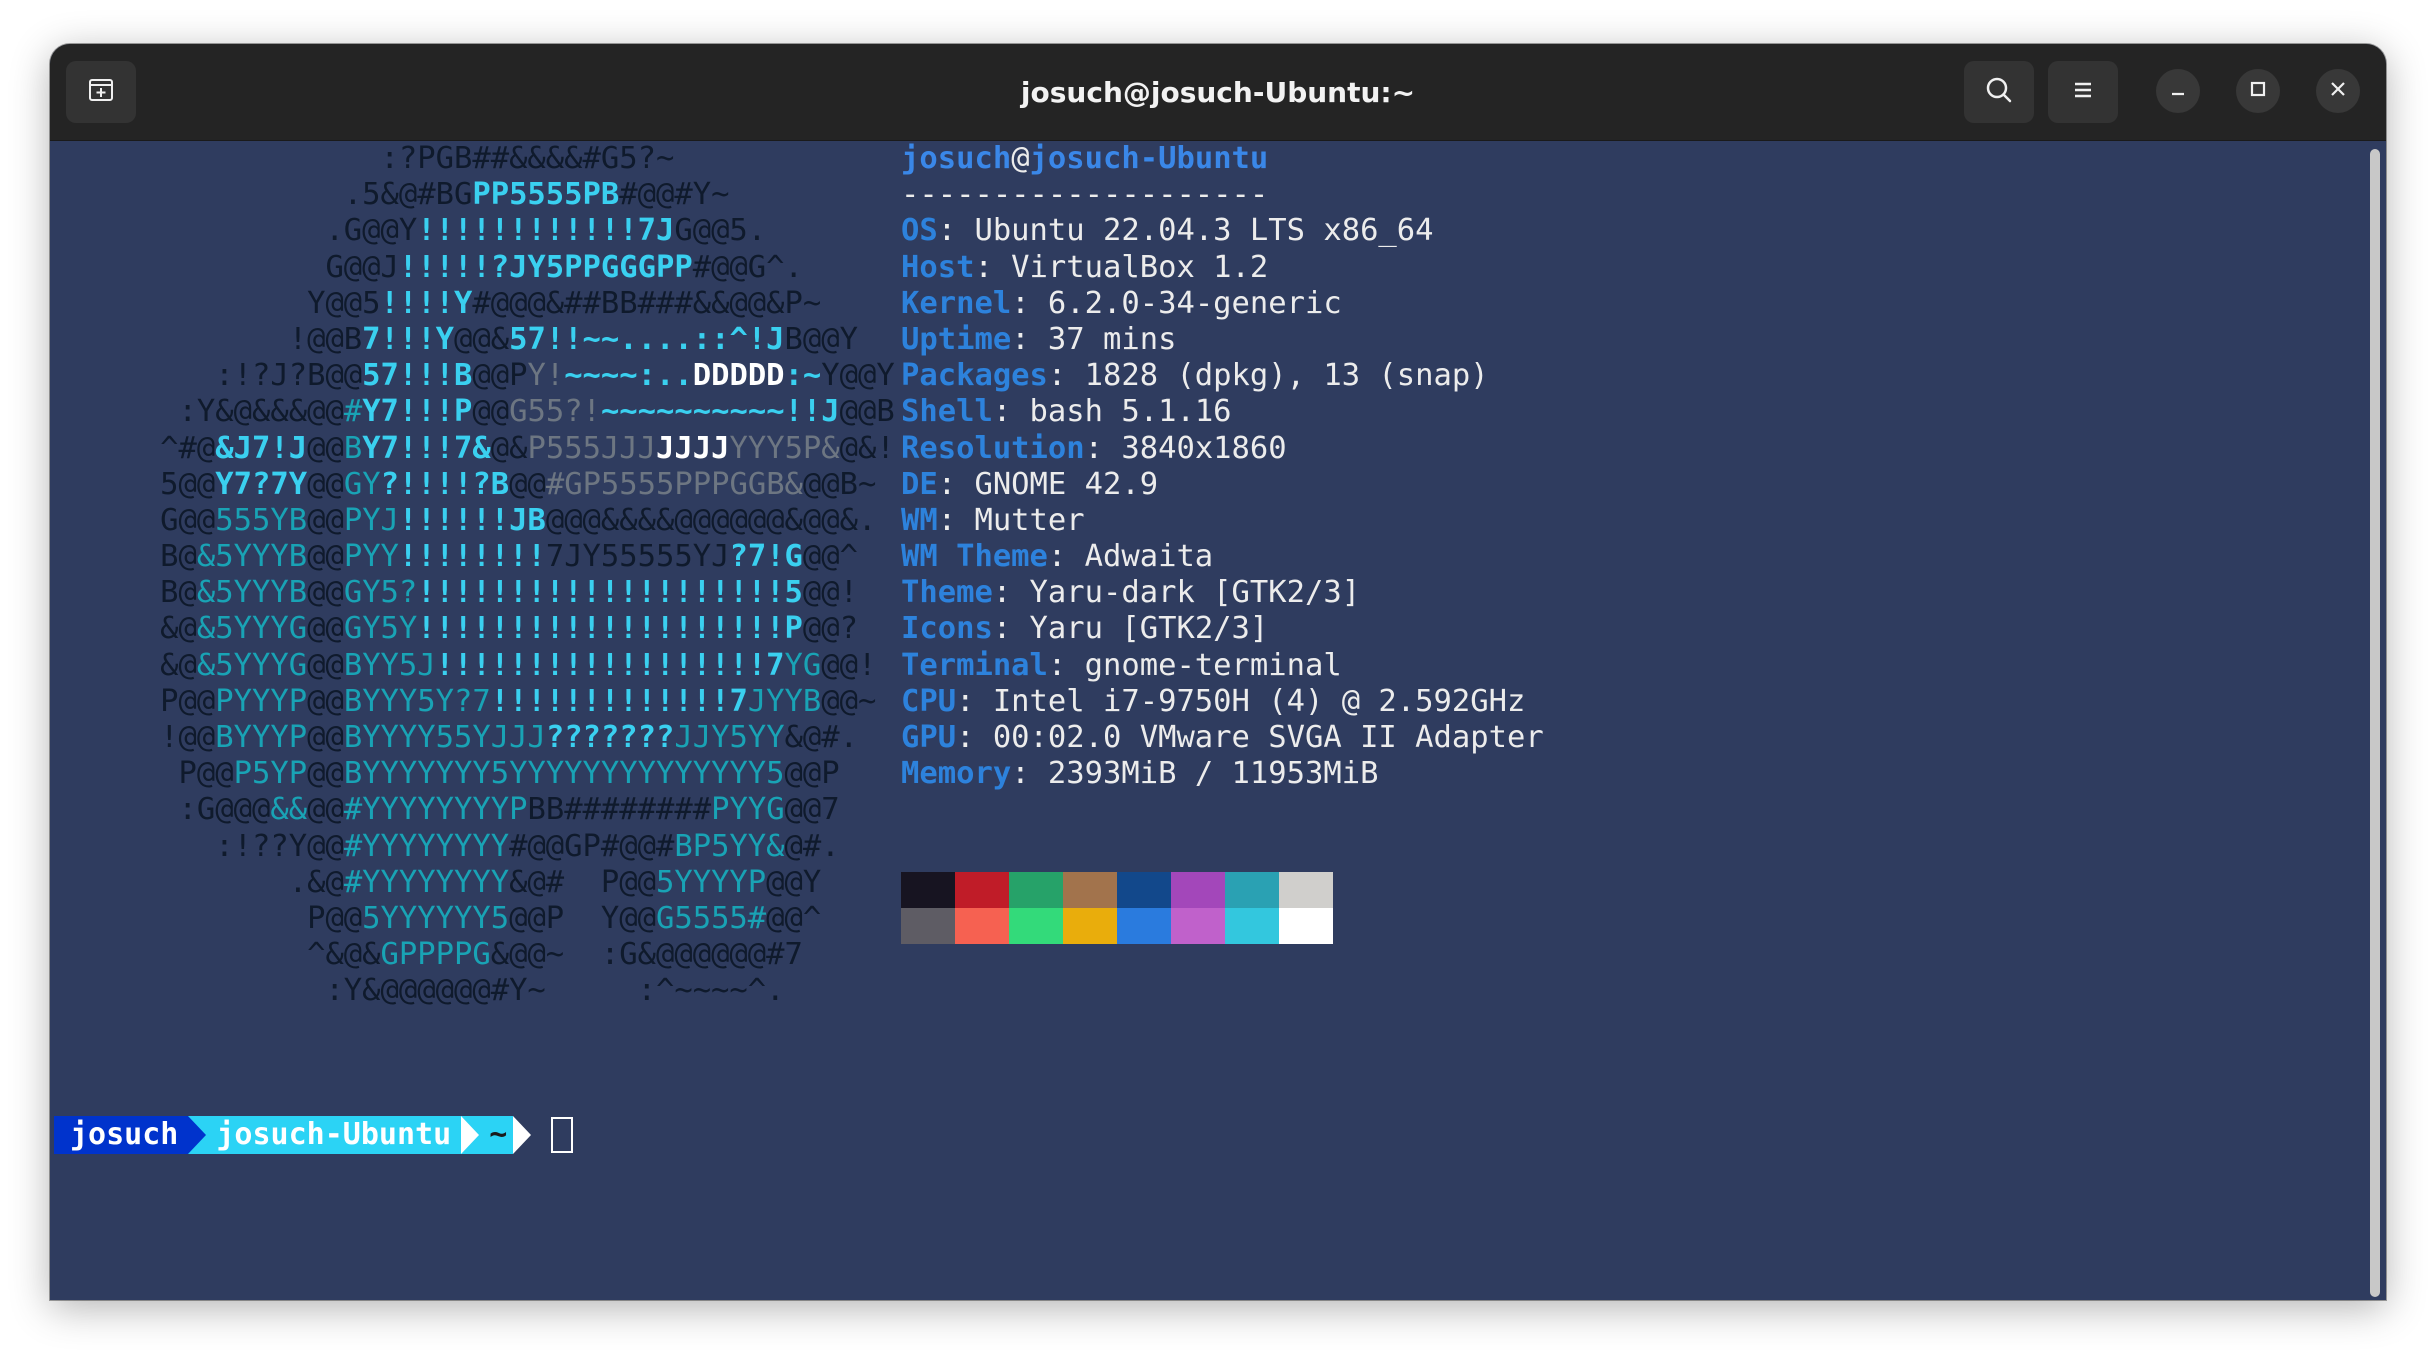 Image resolution: width=2436 pixels, height=1354 pixels. What do you see at coordinates (1176, 303) in the screenshot?
I see `info-value: : 6.2.0-34-generic` at bounding box center [1176, 303].